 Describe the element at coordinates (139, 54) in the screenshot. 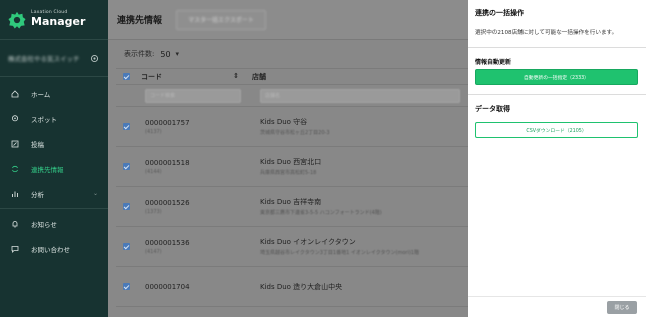

I see `page-size-label: 表示件数:` at that location.